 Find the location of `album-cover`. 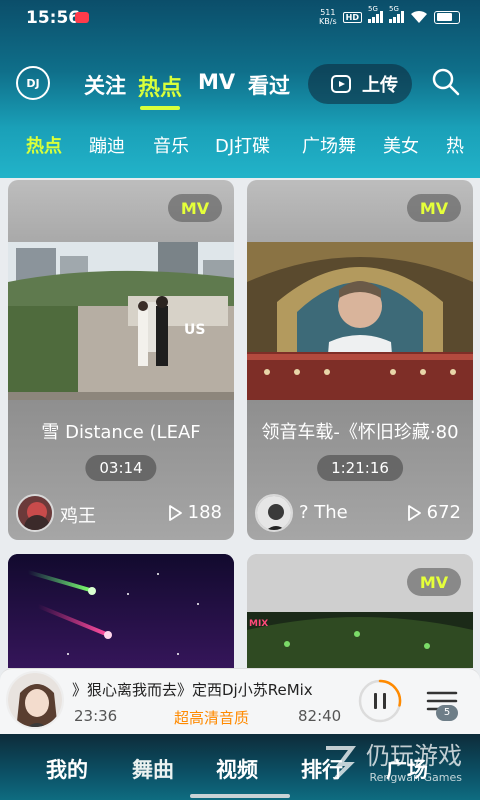

album-cover is located at coordinates (35, 700).